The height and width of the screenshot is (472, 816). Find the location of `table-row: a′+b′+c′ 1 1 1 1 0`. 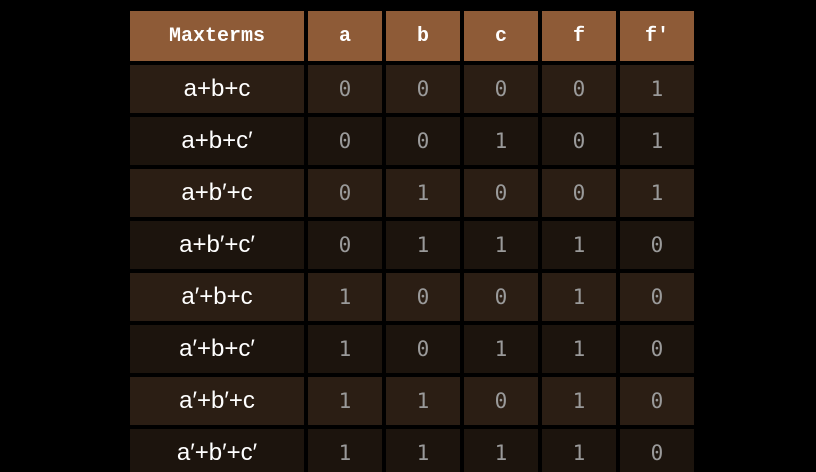

table-row: a′+b′+c′ 1 1 1 1 0 is located at coordinates (412, 450).